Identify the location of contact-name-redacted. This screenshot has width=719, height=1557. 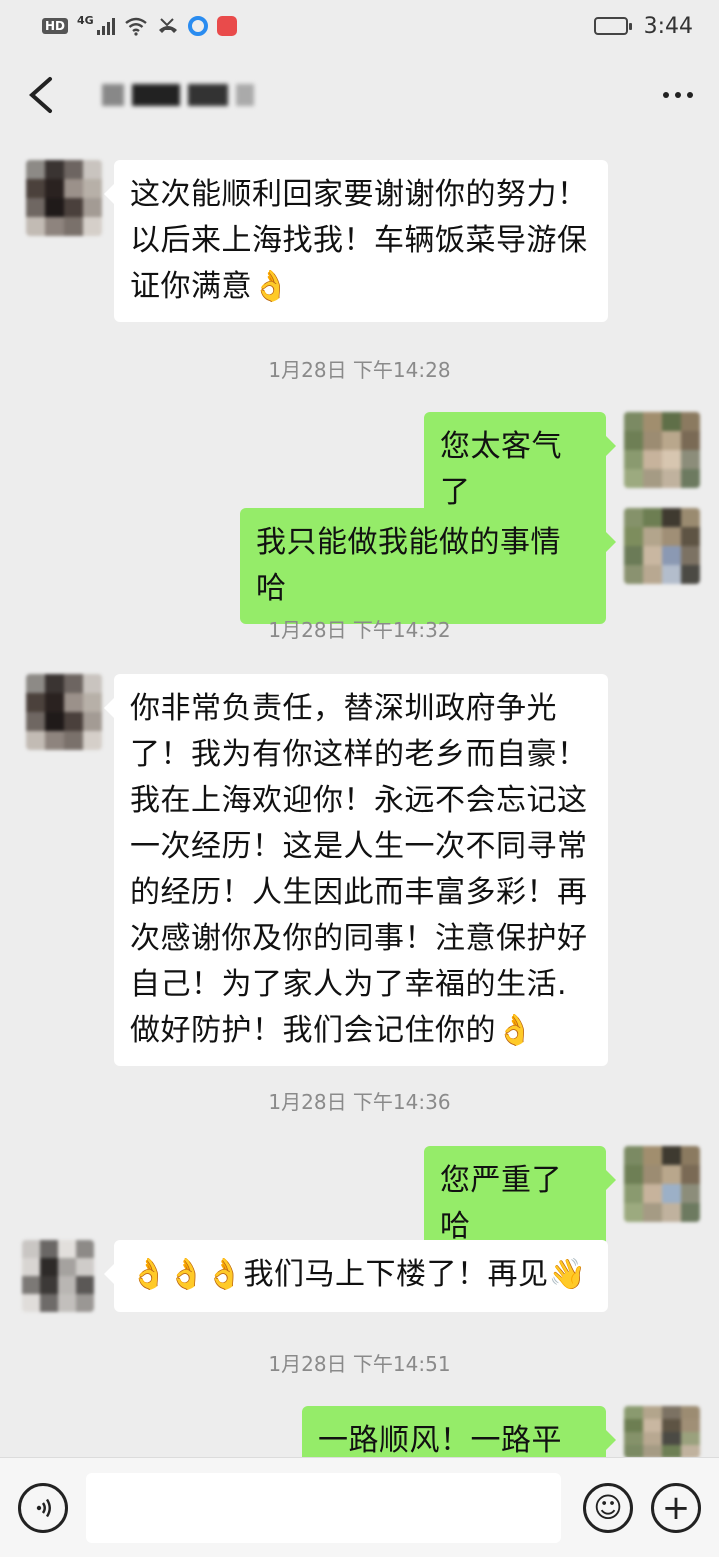
(178, 95).